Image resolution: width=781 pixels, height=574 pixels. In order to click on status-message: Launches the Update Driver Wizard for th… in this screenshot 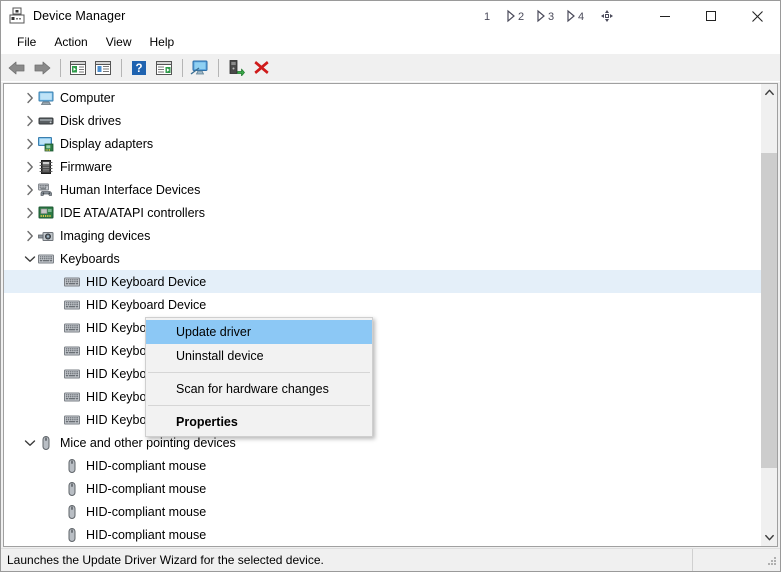, I will do `click(347, 560)`.